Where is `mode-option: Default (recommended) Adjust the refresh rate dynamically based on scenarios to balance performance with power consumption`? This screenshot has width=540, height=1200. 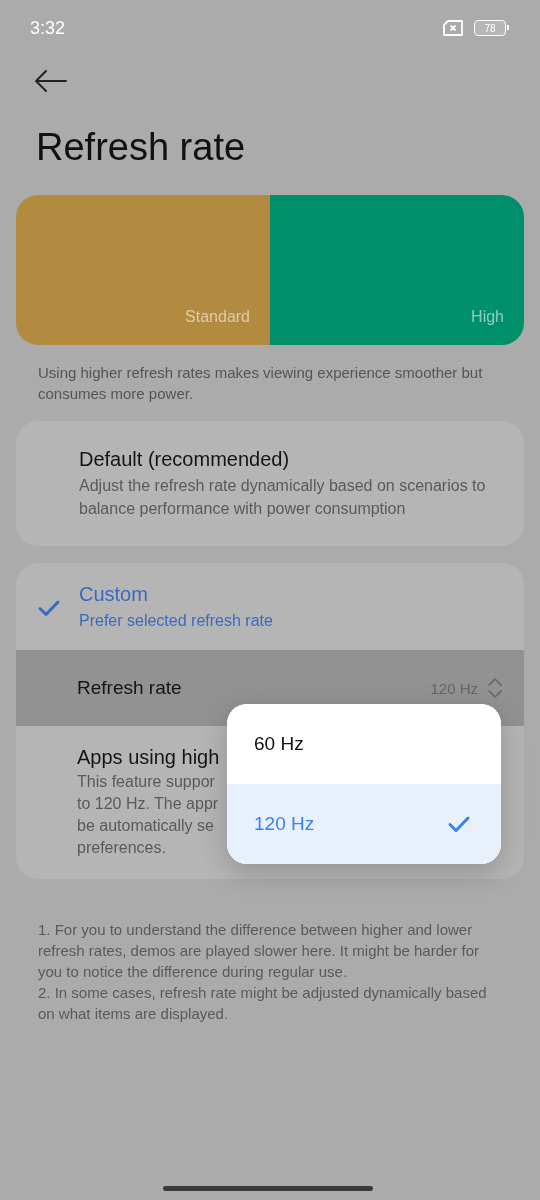 mode-option: Default (recommended) Adjust the refresh rate dynamically based on scenarios to balance performance with power consumption is located at coordinates (270, 483).